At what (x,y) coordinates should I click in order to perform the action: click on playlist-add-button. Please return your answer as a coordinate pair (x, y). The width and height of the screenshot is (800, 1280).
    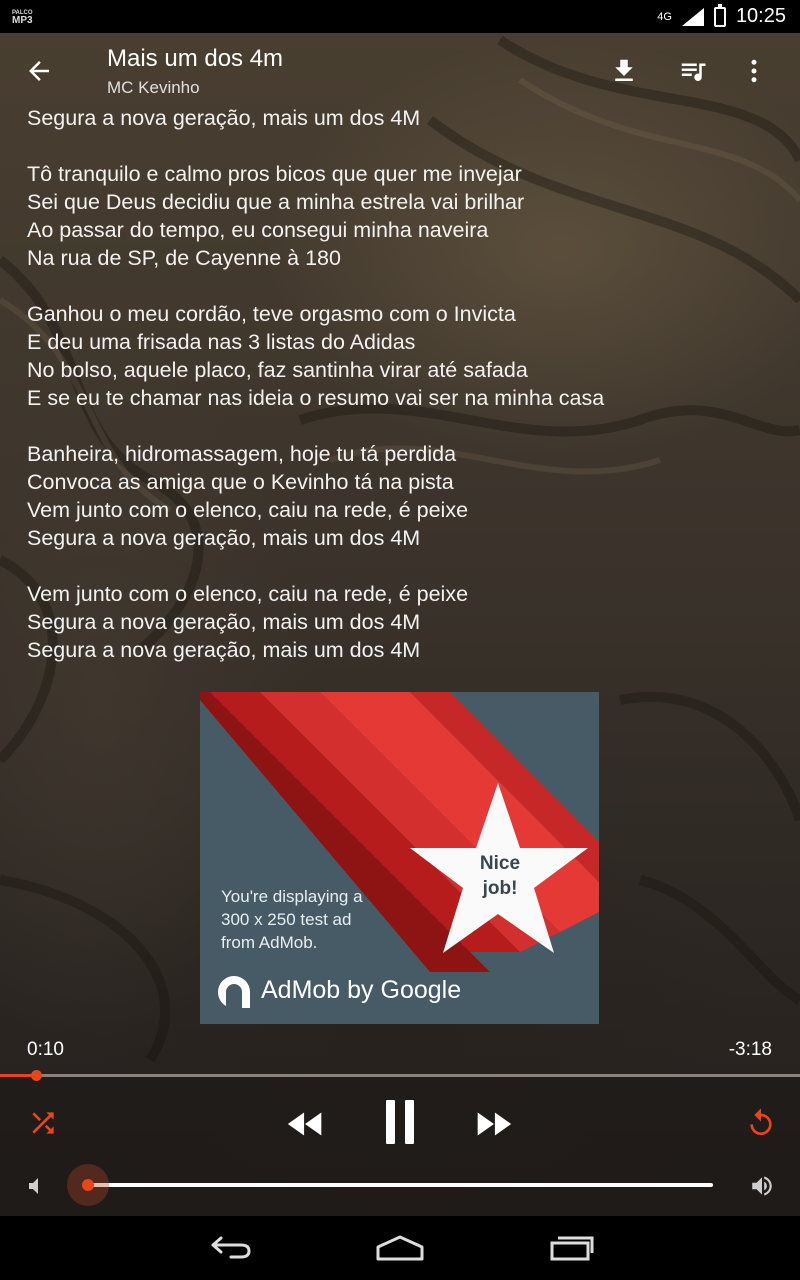
    Looking at the image, I should click on (693, 71).